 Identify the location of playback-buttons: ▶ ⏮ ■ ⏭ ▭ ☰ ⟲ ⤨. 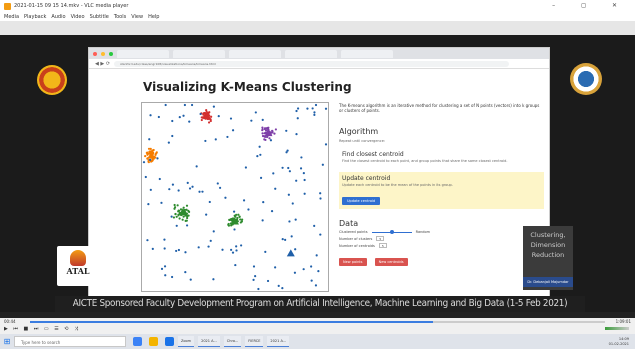
(42, 329).